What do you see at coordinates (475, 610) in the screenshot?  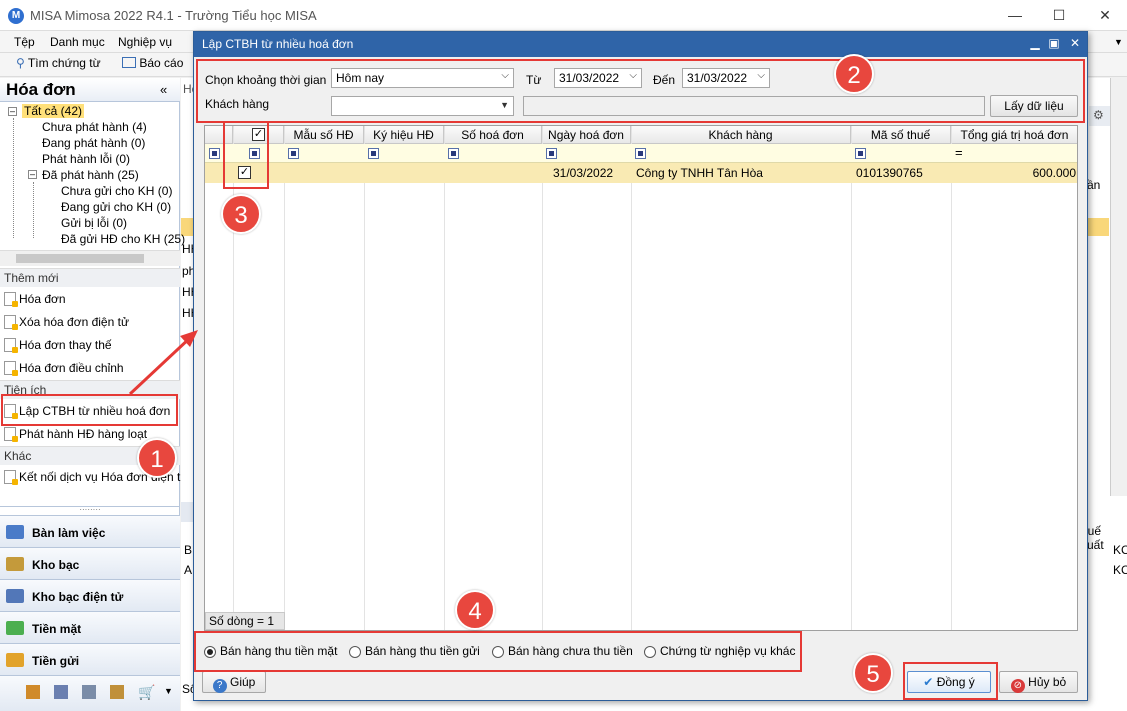 I see `step-badge-4: 4` at bounding box center [475, 610].